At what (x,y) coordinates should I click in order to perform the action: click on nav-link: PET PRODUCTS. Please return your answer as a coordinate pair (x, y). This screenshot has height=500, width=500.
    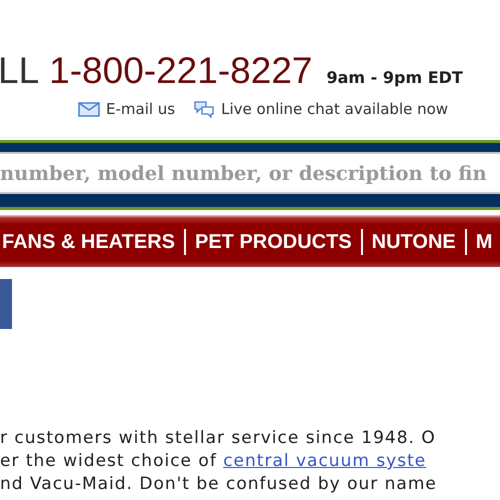
    Looking at the image, I should click on (272, 242).